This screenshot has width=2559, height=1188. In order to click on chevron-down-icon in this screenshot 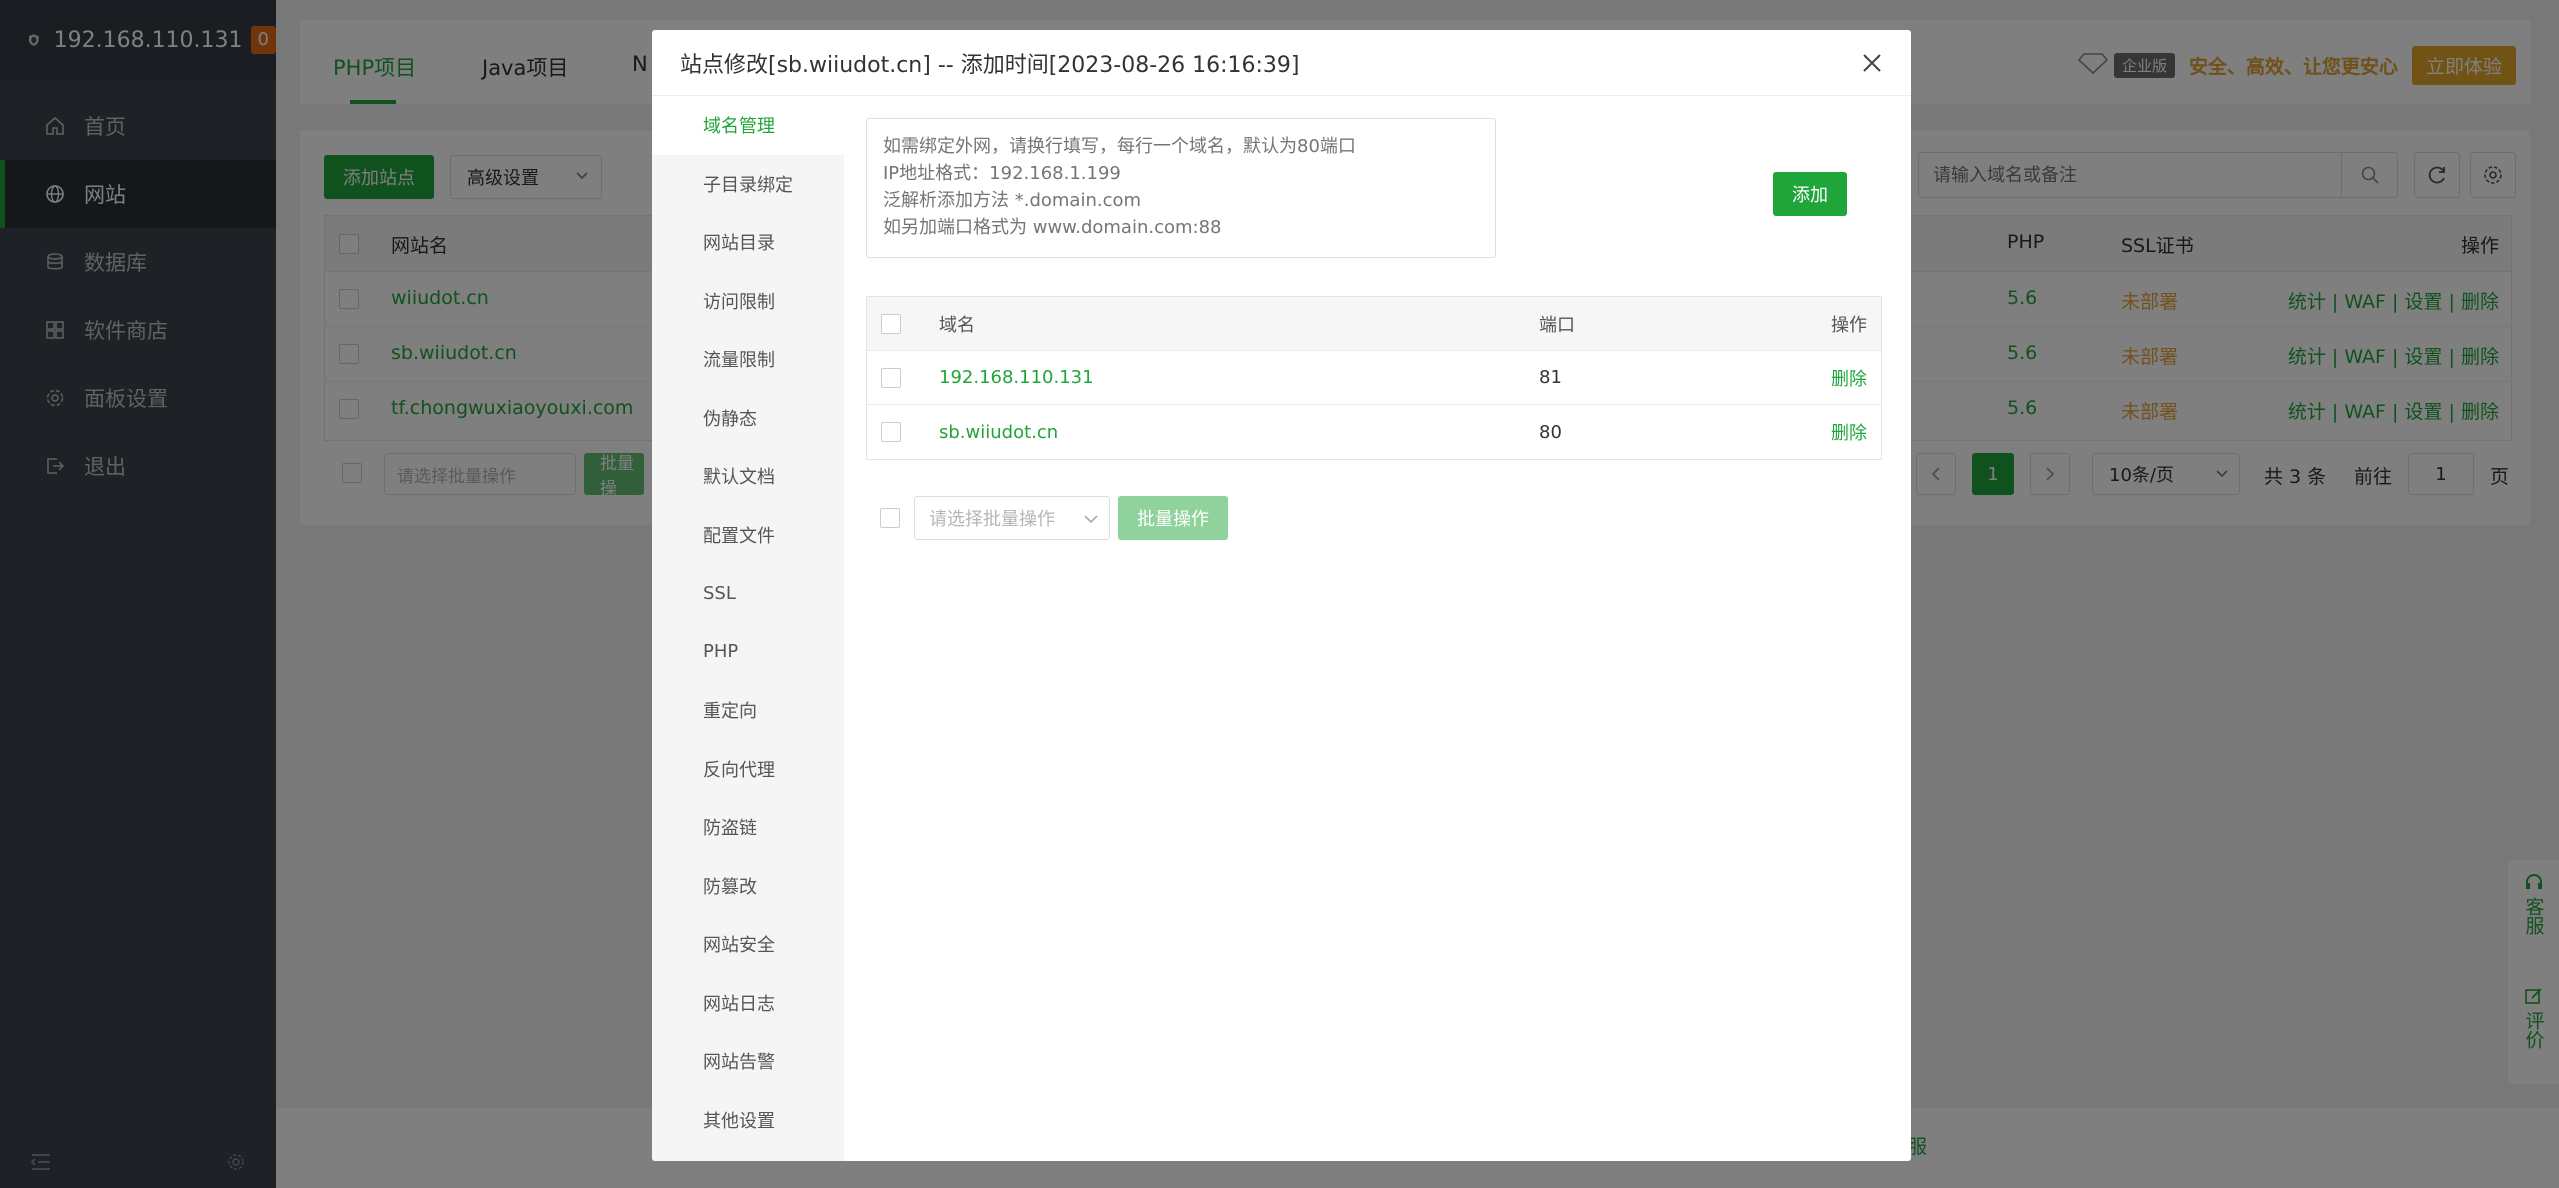, I will do `click(1091, 521)`.